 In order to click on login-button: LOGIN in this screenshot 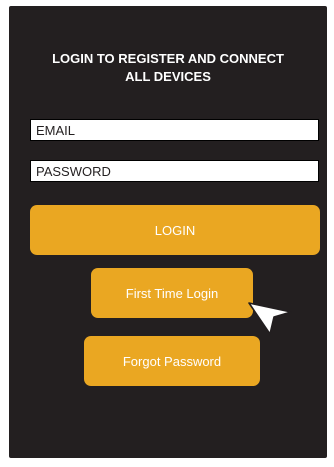, I will do `click(175, 230)`.